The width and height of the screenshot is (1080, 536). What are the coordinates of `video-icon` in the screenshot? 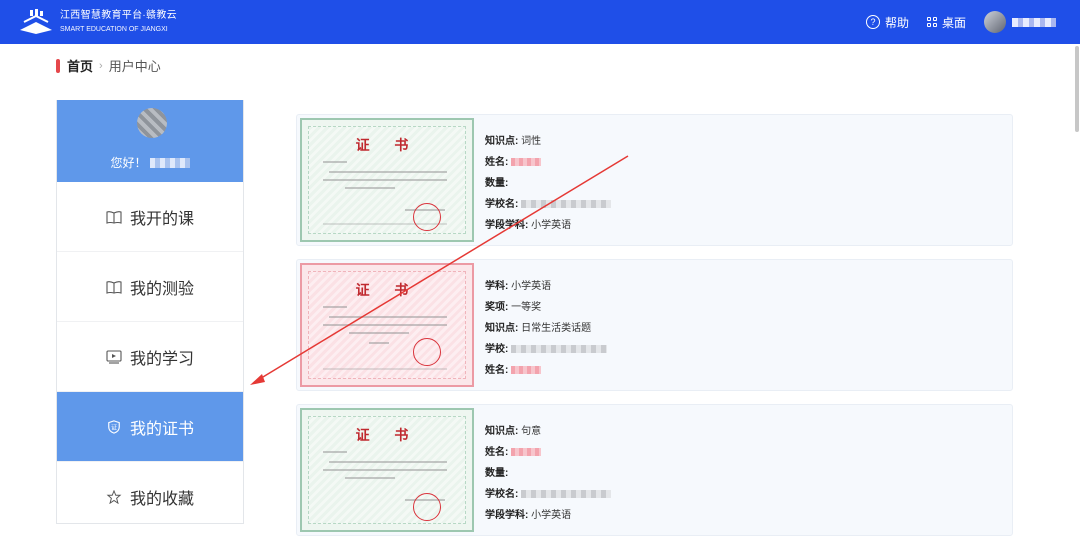 It's located at (114, 356).